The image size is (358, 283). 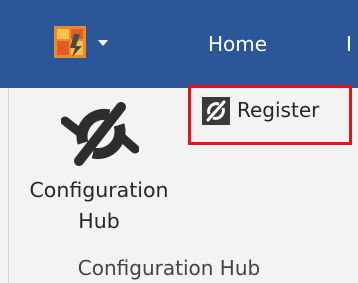 I want to click on configuration-hub-label-line2: Hub, so click(x=99, y=221).